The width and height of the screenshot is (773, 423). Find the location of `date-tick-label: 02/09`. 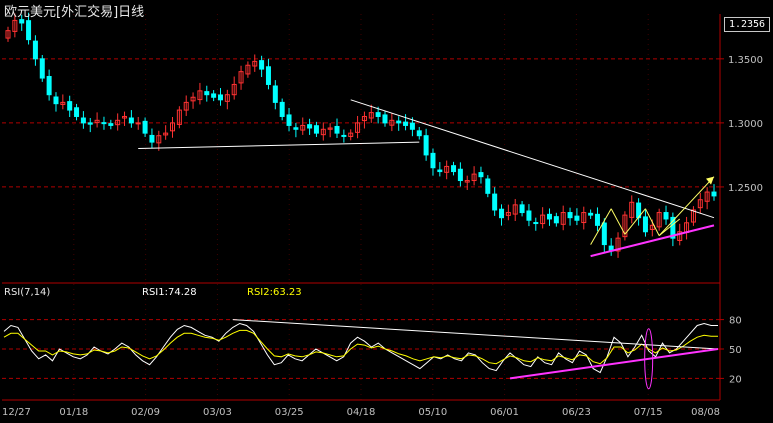

date-tick-label: 02/09 is located at coordinates (145, 412).